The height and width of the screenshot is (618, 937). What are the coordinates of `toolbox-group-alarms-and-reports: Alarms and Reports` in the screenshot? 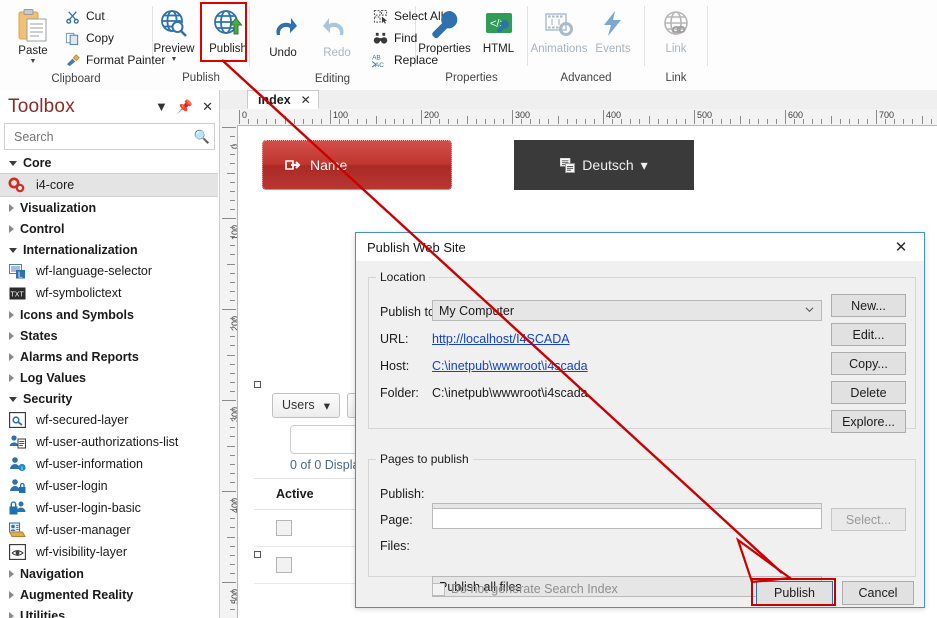 It's located at (109, 356).